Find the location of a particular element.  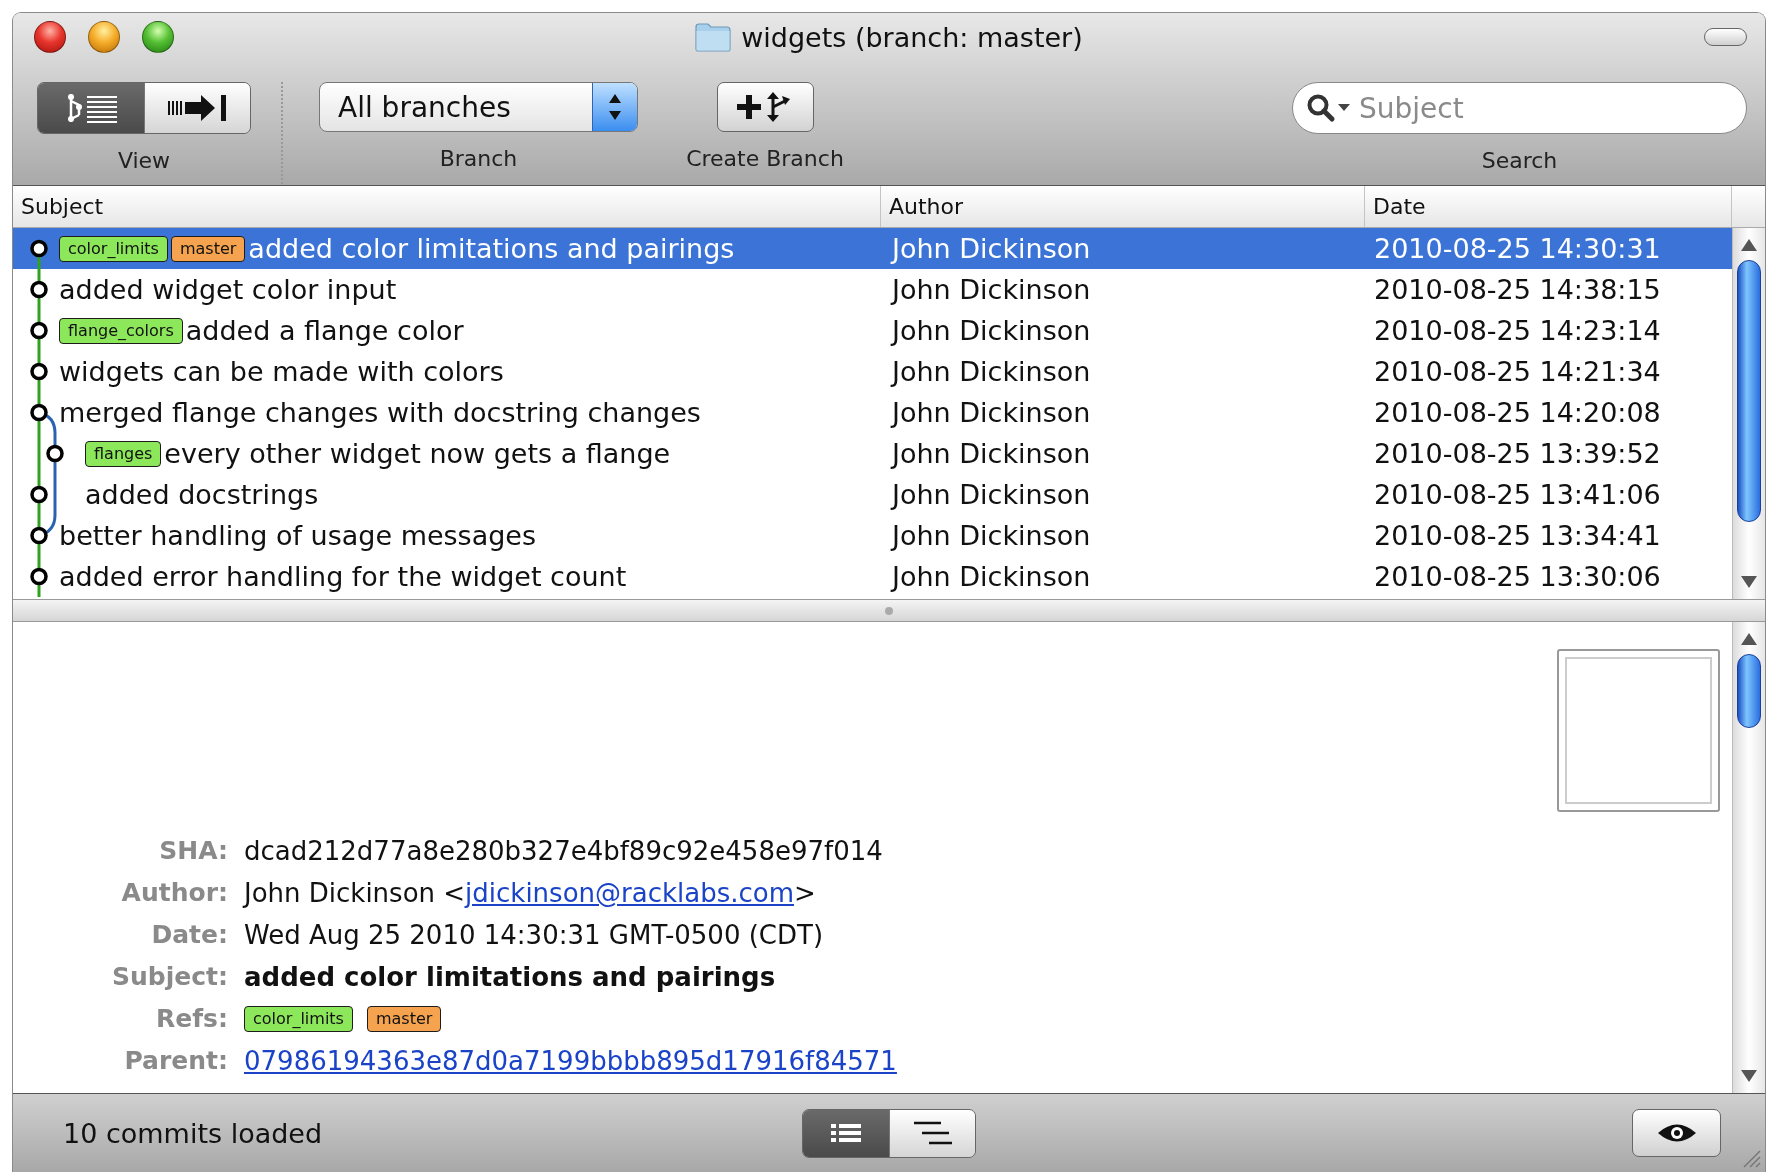

status-text: 10 commits loaded is located at coordinates (193, 1133).